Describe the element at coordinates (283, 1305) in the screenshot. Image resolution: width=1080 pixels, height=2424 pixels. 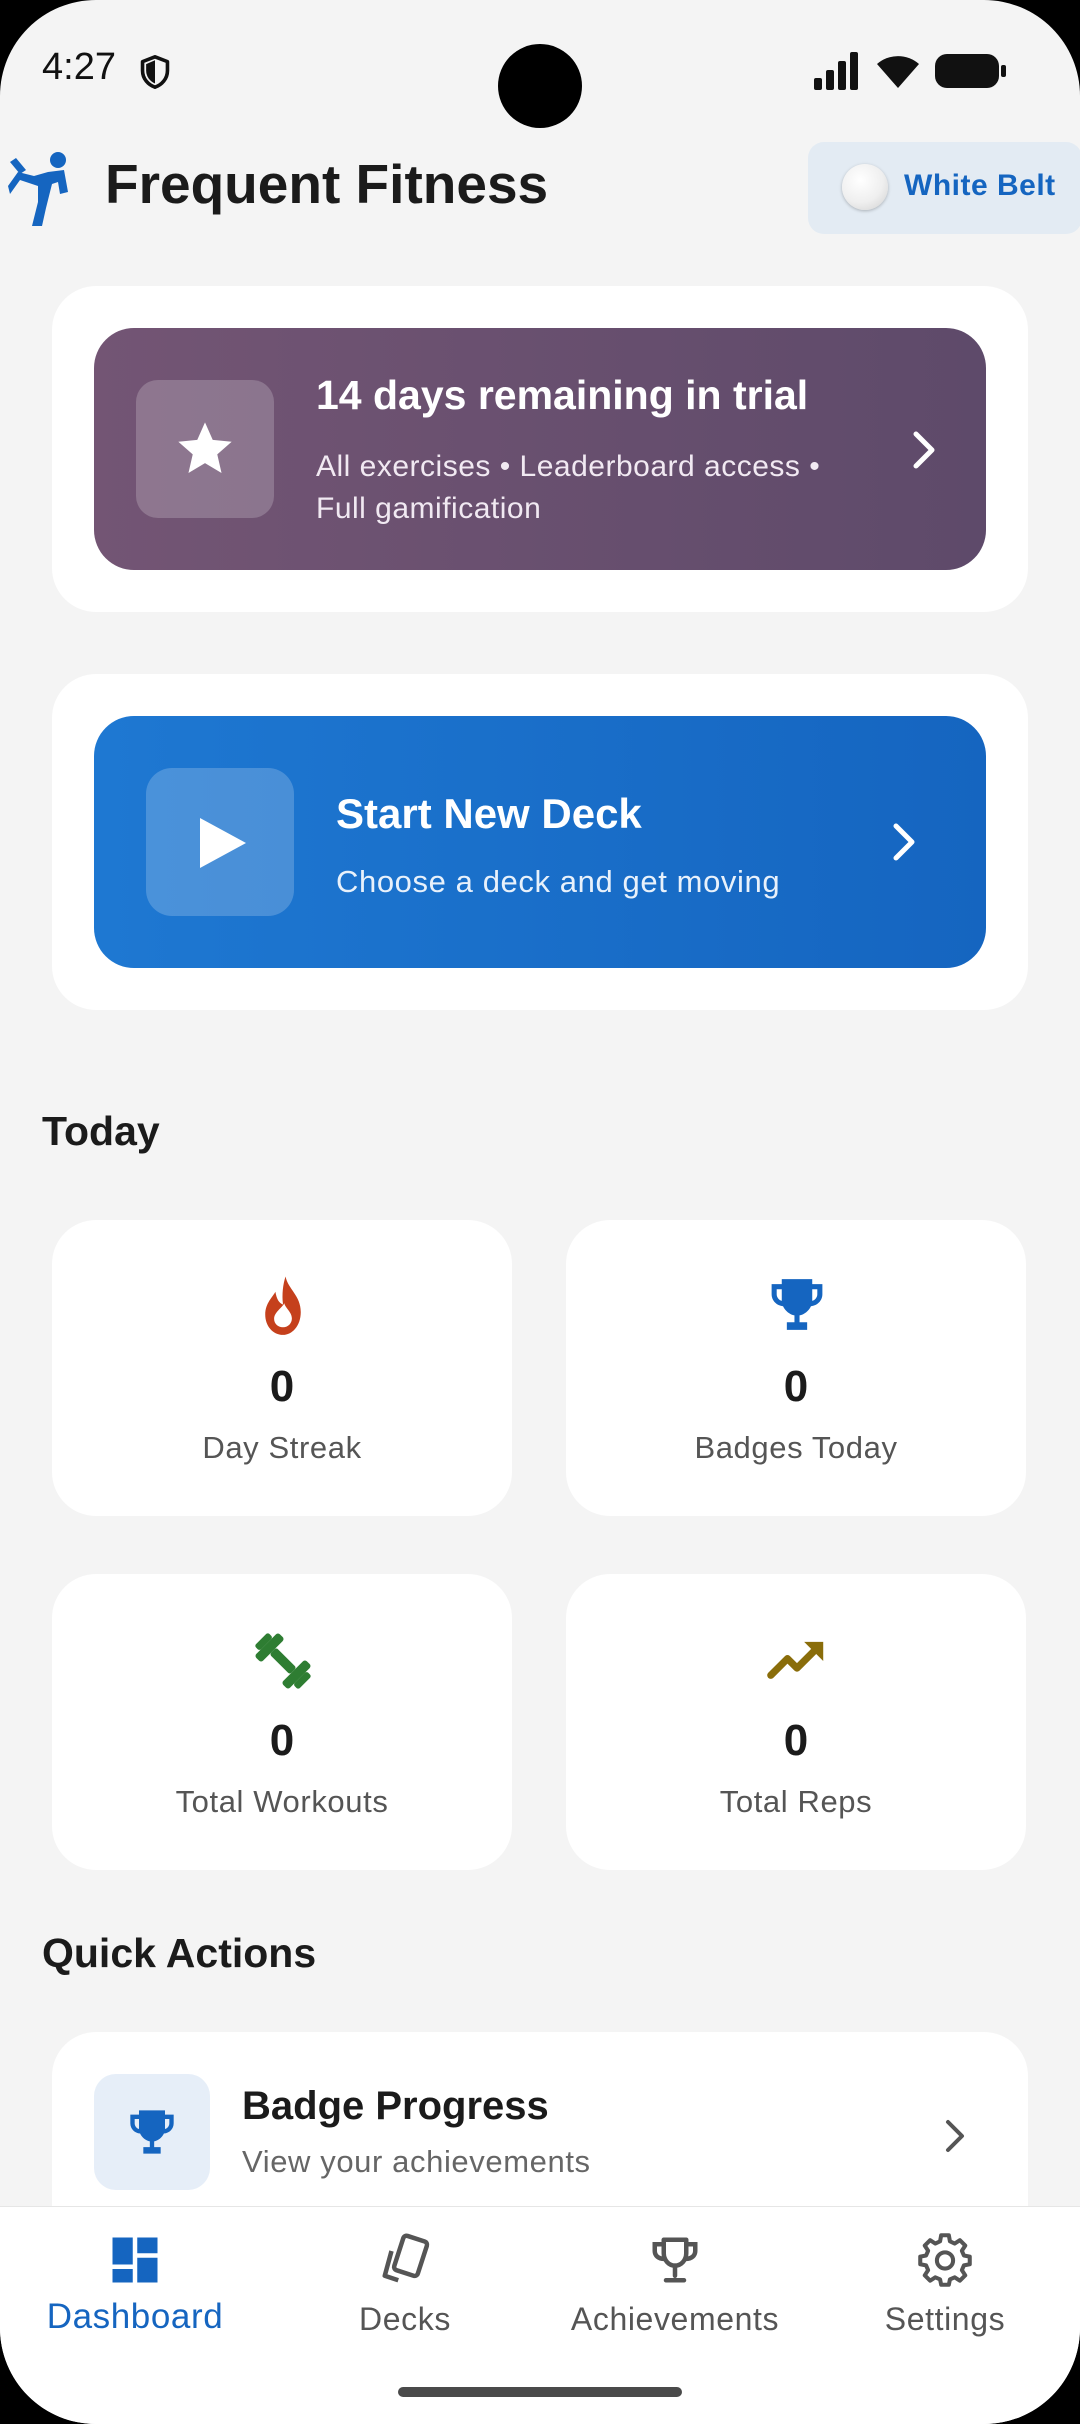
I see `flame-icon` at that location.